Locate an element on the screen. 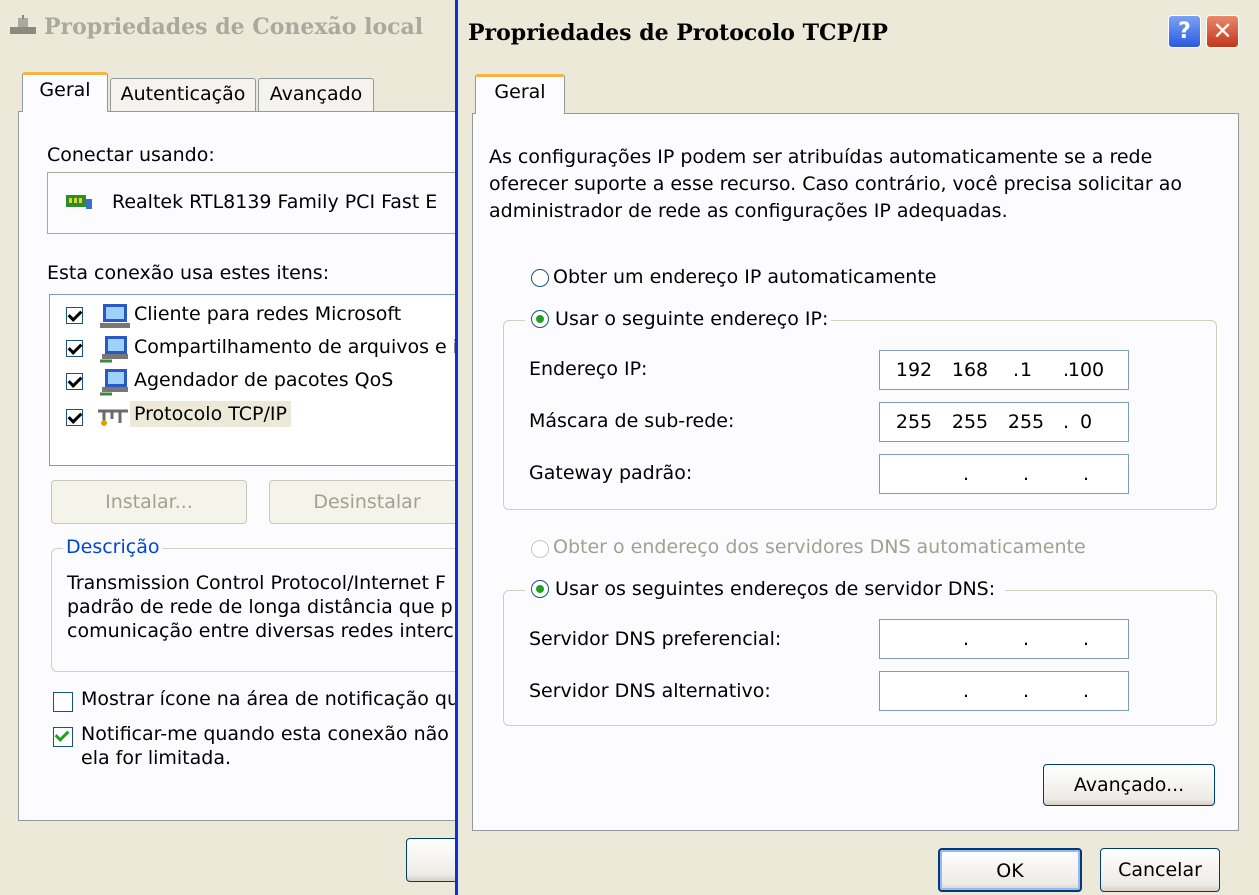 This screenshot has height=895, width=1259. notify-label-continued: ela for limitada. is located at coordinates (156, 758).